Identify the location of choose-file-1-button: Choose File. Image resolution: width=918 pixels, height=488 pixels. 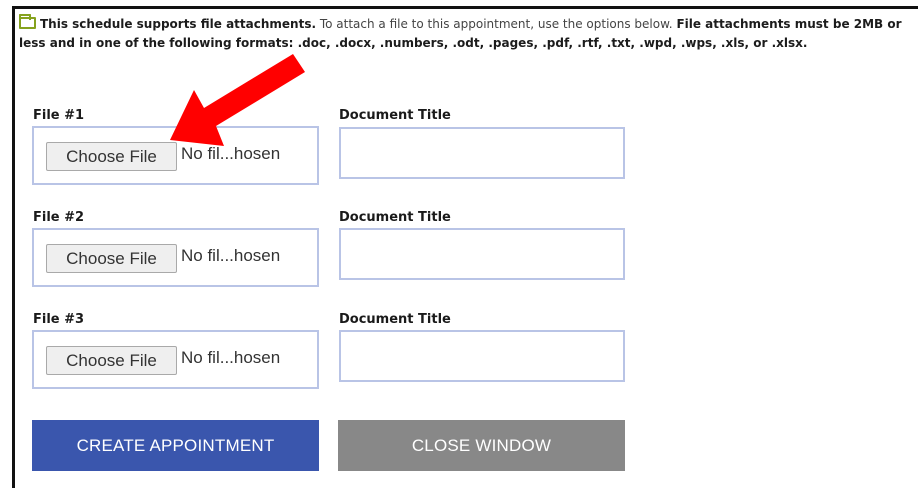
(111, 156).